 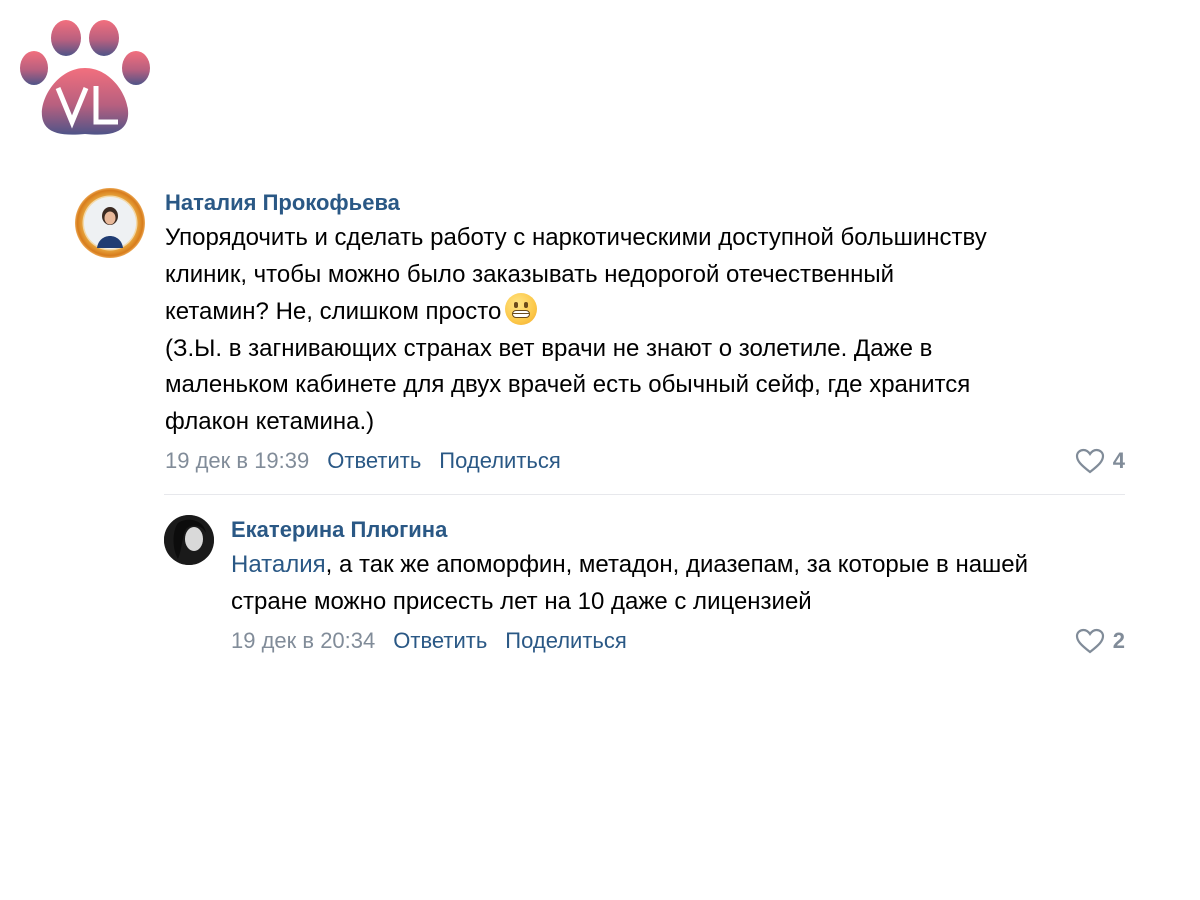 What do you see at coordinates (521, 309) in the screenshot?
I see `grimacing-face-emoji` at bounding box center [521, 309].